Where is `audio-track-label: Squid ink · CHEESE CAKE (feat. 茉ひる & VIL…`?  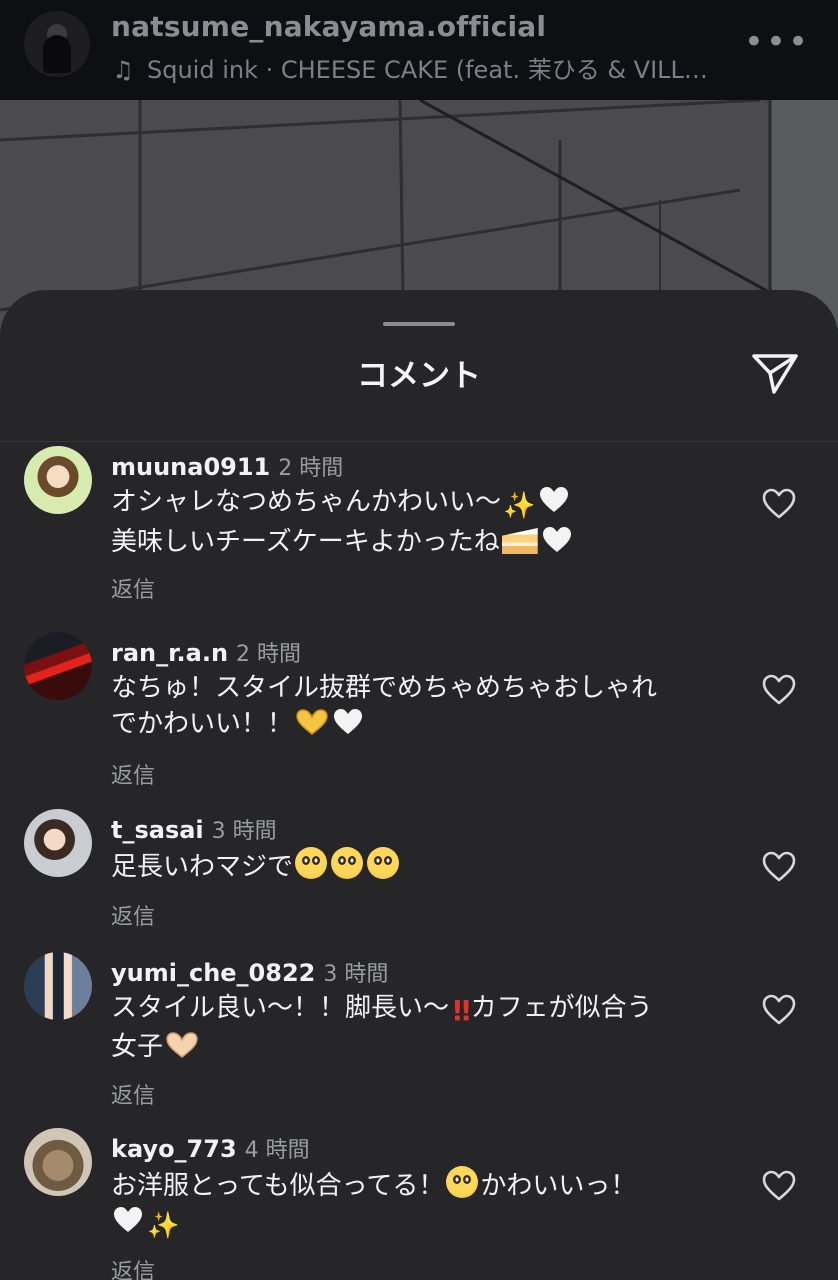
audio-track-label: Squid ink · CHEESE CAKE (feat. 茉ひる & VIL… is located at coordinates (427, 70).